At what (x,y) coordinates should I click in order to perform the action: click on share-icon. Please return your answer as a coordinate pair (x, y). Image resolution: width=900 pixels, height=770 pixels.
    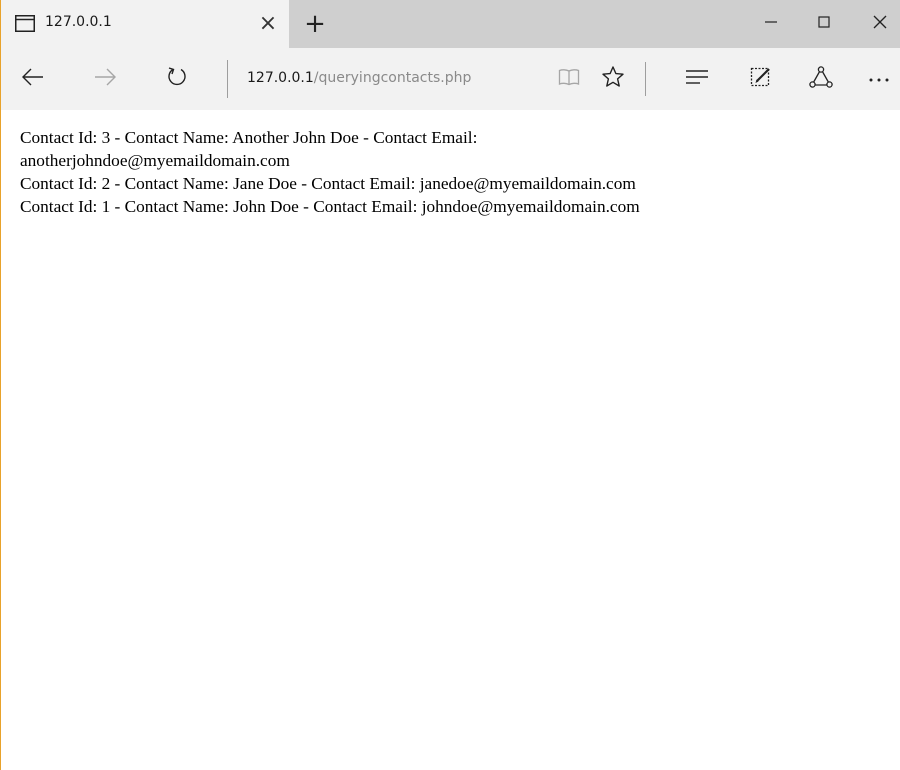
    Looking at the image, I should click on (821, 79).